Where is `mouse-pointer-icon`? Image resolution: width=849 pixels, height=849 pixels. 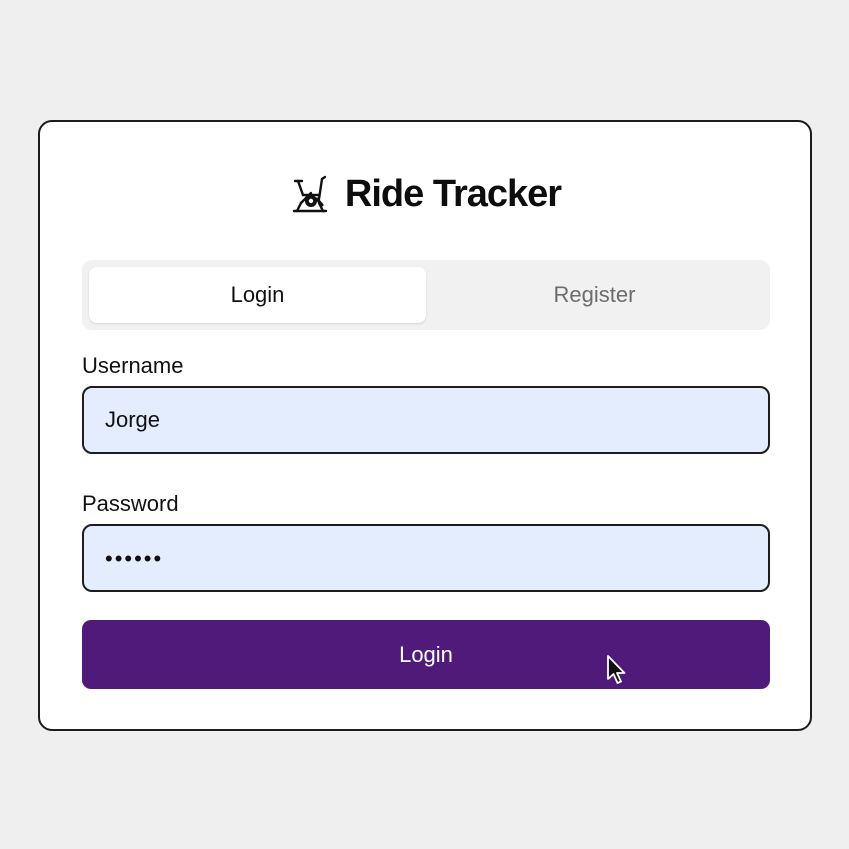 mouse-pointer-icon is located at coordinates (616, 669).